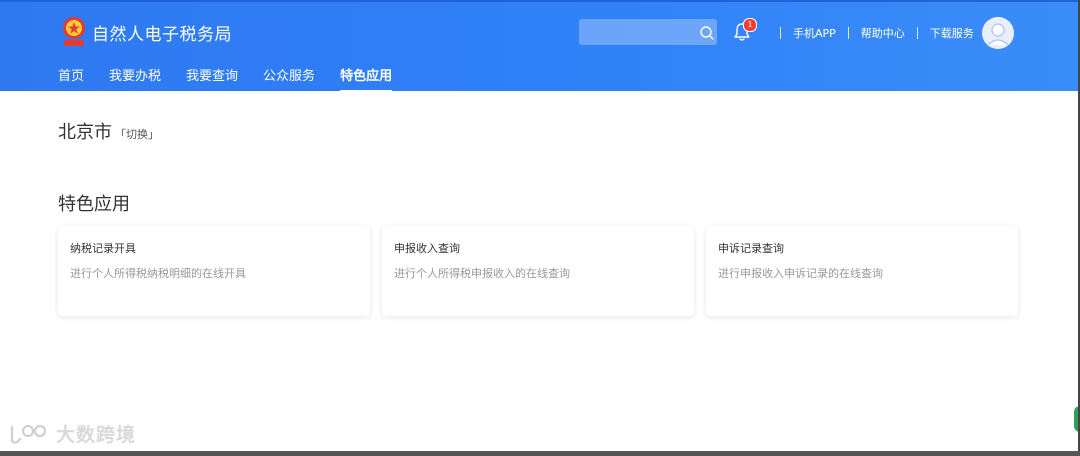  I want to click on watermark-text: 大数跨境, so click(96, 435).